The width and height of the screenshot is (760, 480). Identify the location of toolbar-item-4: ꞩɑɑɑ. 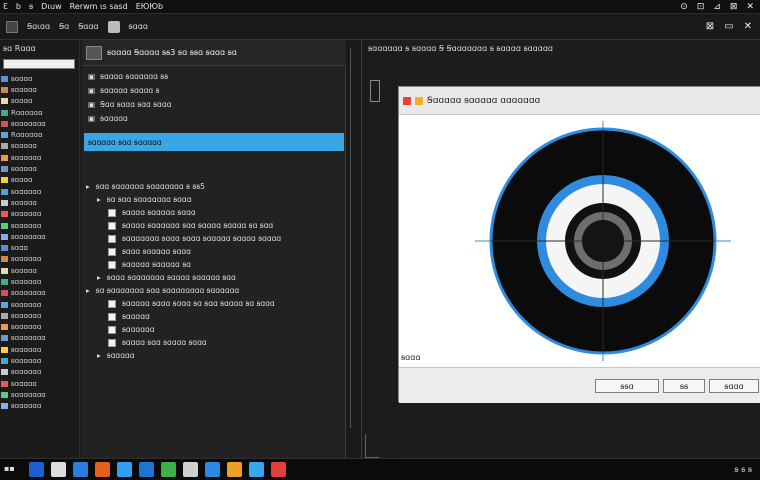
(138, 26).